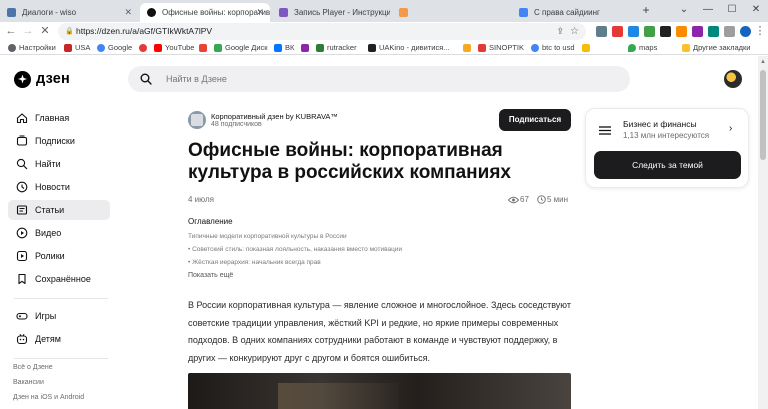 The height and width of the screenshot is (409, 768). What do you see at coordinates (52, 118) in the screenshot?
I see `sidebar-item-label: Главная` at bounding box center [52, 118].